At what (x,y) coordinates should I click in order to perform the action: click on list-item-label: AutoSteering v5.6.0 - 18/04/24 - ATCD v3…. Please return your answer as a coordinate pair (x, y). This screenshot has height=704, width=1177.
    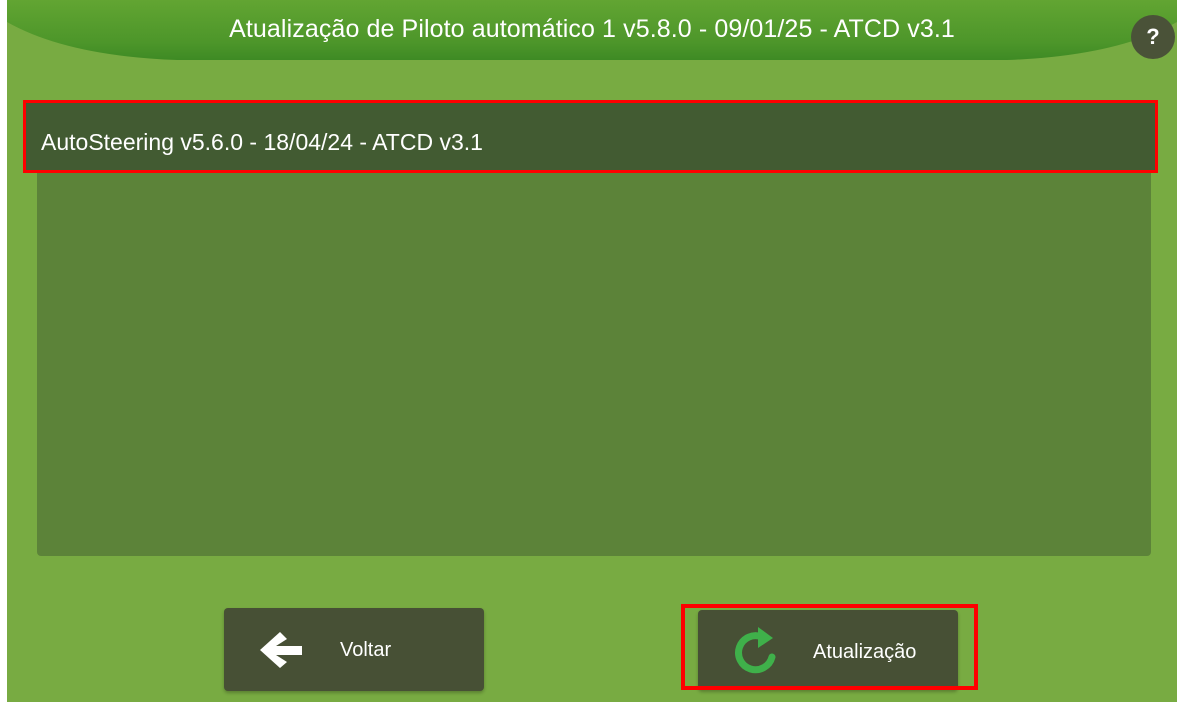
    Looking at the image, I should click on (262, 142).